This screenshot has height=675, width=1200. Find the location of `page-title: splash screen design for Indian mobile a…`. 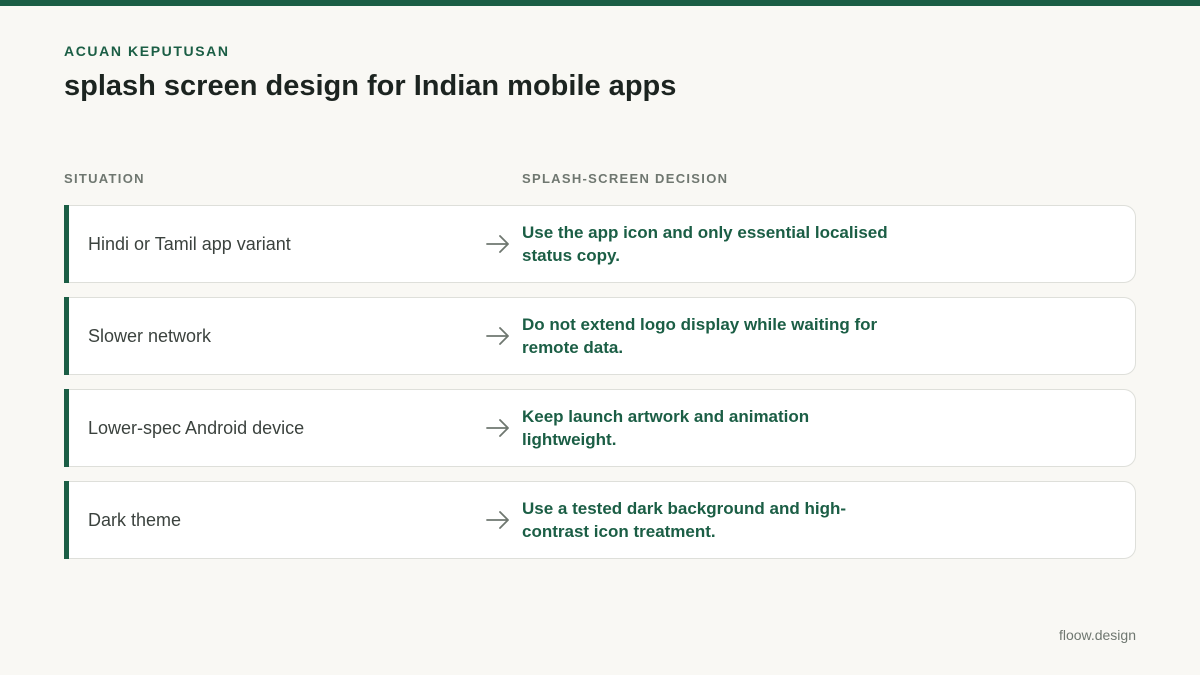

page-title: splash screen design for Indian mobile a… is located at coordinates (370, 86).